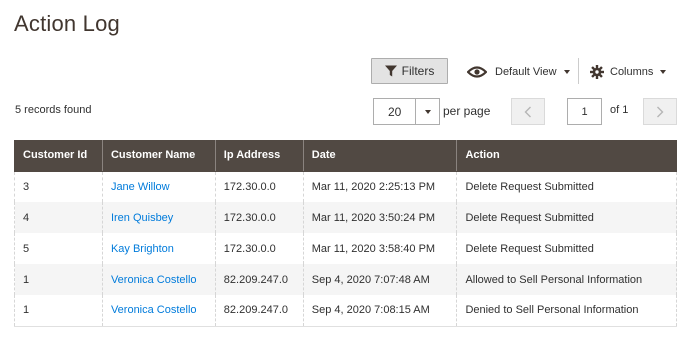 This screenshot has width=684, height=343. What do you see at coordinates (467, 111) in the screenshot?
I see `per-page-label: per page` at bounding box center [467, 111].